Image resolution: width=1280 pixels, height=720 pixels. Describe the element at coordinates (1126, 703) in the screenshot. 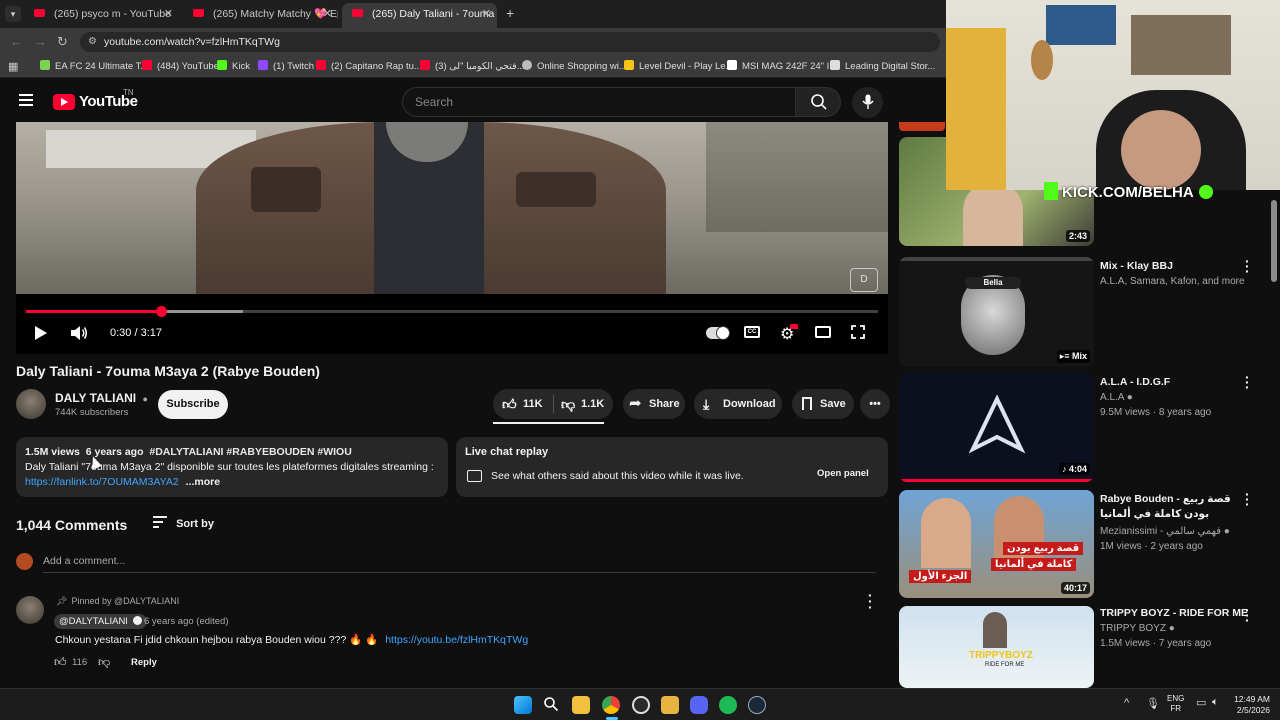

I see `show-hidden-icons-icon: ^` at that location.